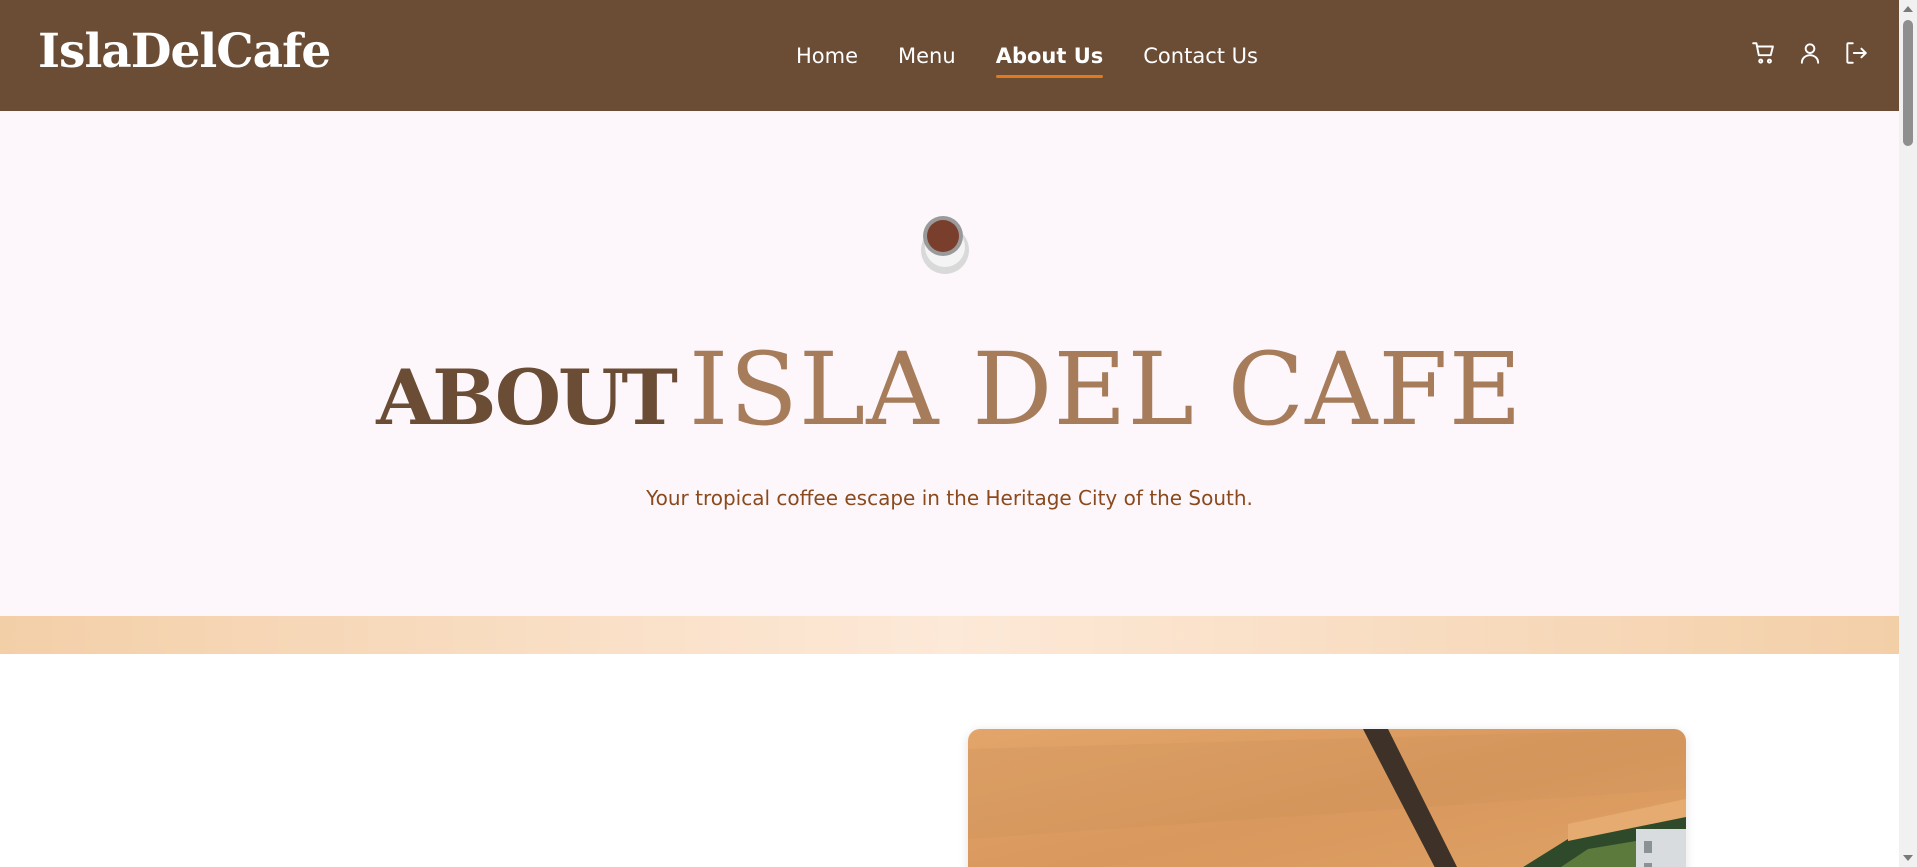  I want to click on main-nav: Home Menu About Us Contact Us, so click(1027, 55).